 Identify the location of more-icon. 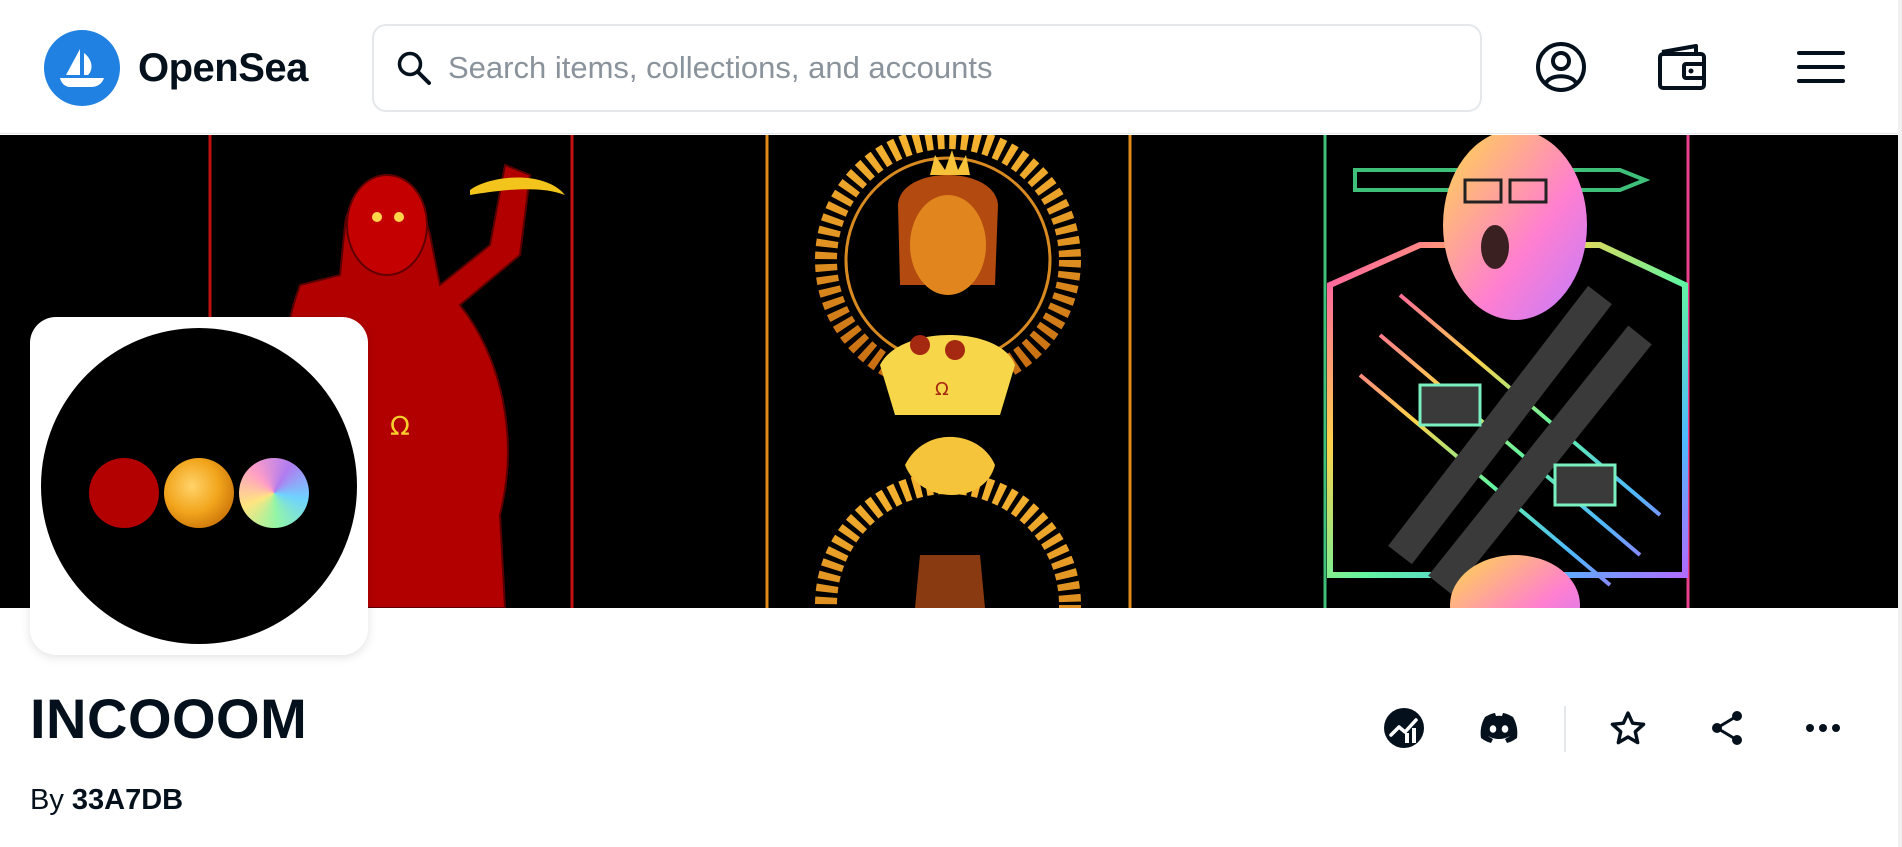
(1823, 728).